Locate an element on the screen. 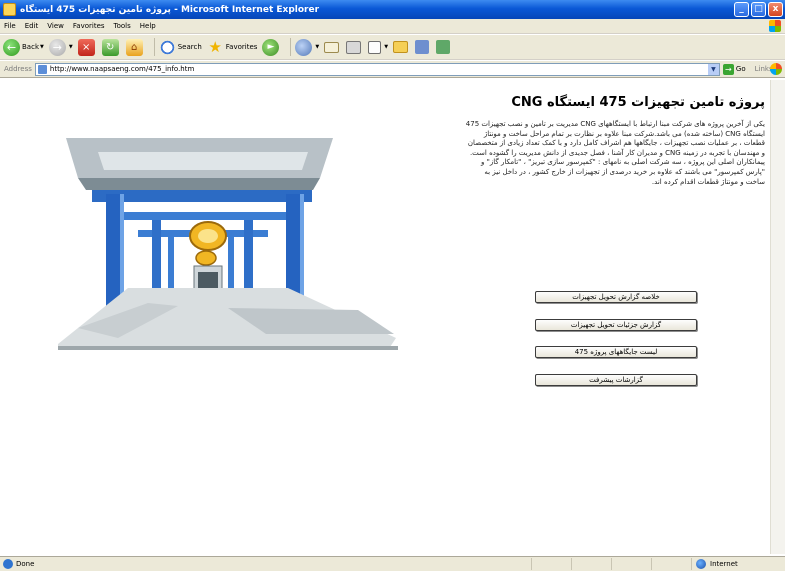 The image size is (785, 571). history-button: ▼ is located at coordinates (307, 47).